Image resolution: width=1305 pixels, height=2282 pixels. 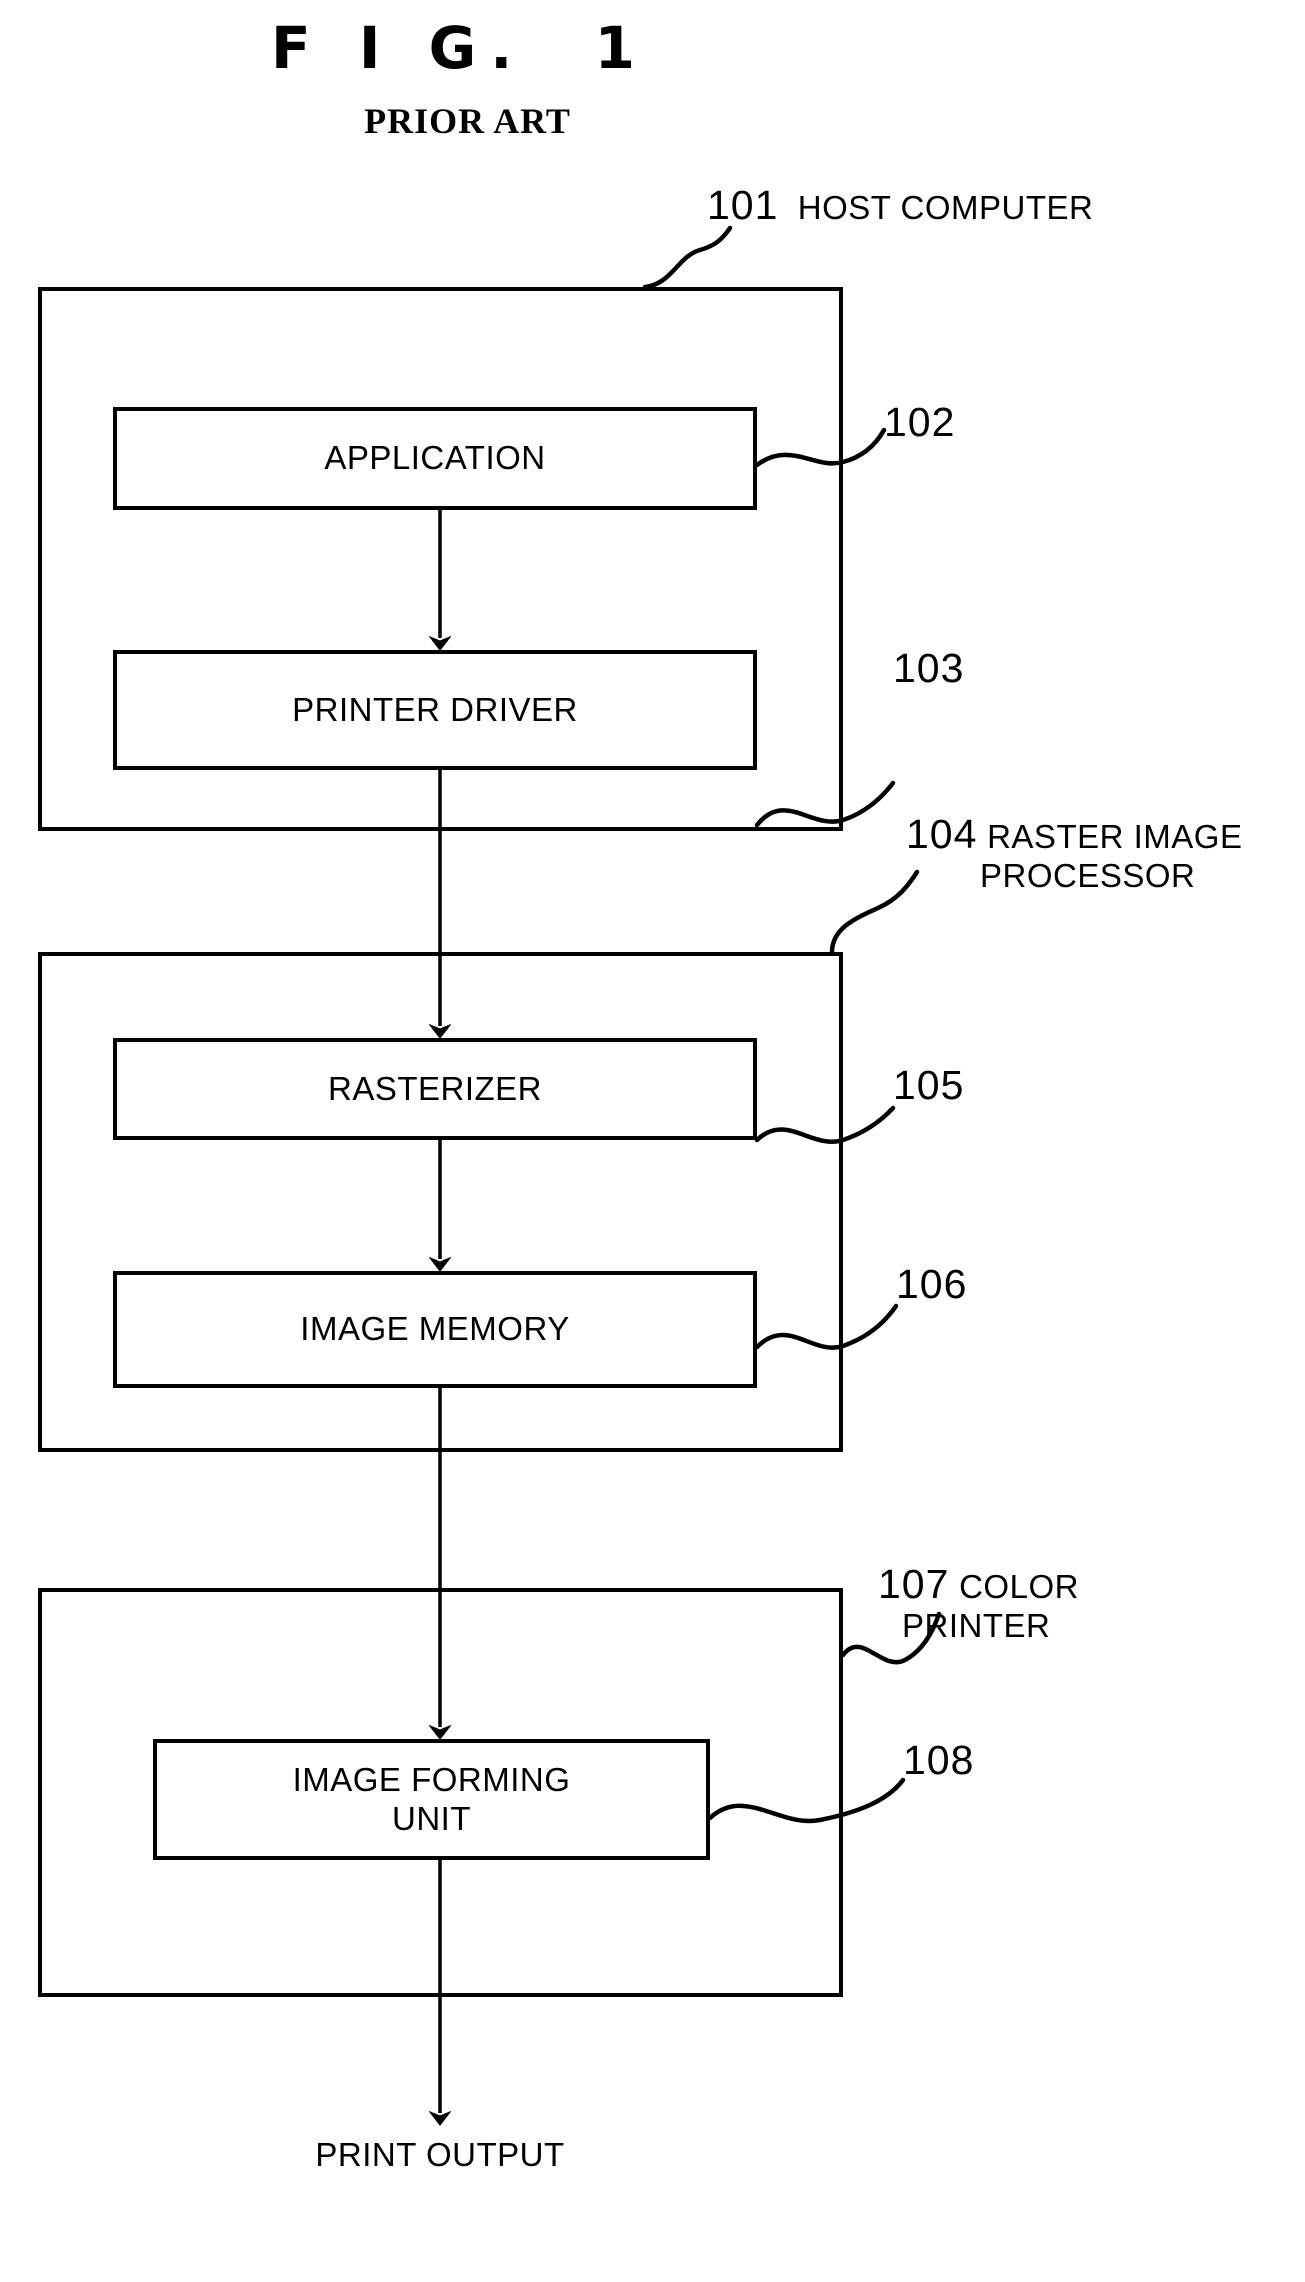 What do you see at coordinates (1088, 875) in the screenshot?
I see `ref-name-104-line2: PROCESSOR` at bounding box center [1088, 875].